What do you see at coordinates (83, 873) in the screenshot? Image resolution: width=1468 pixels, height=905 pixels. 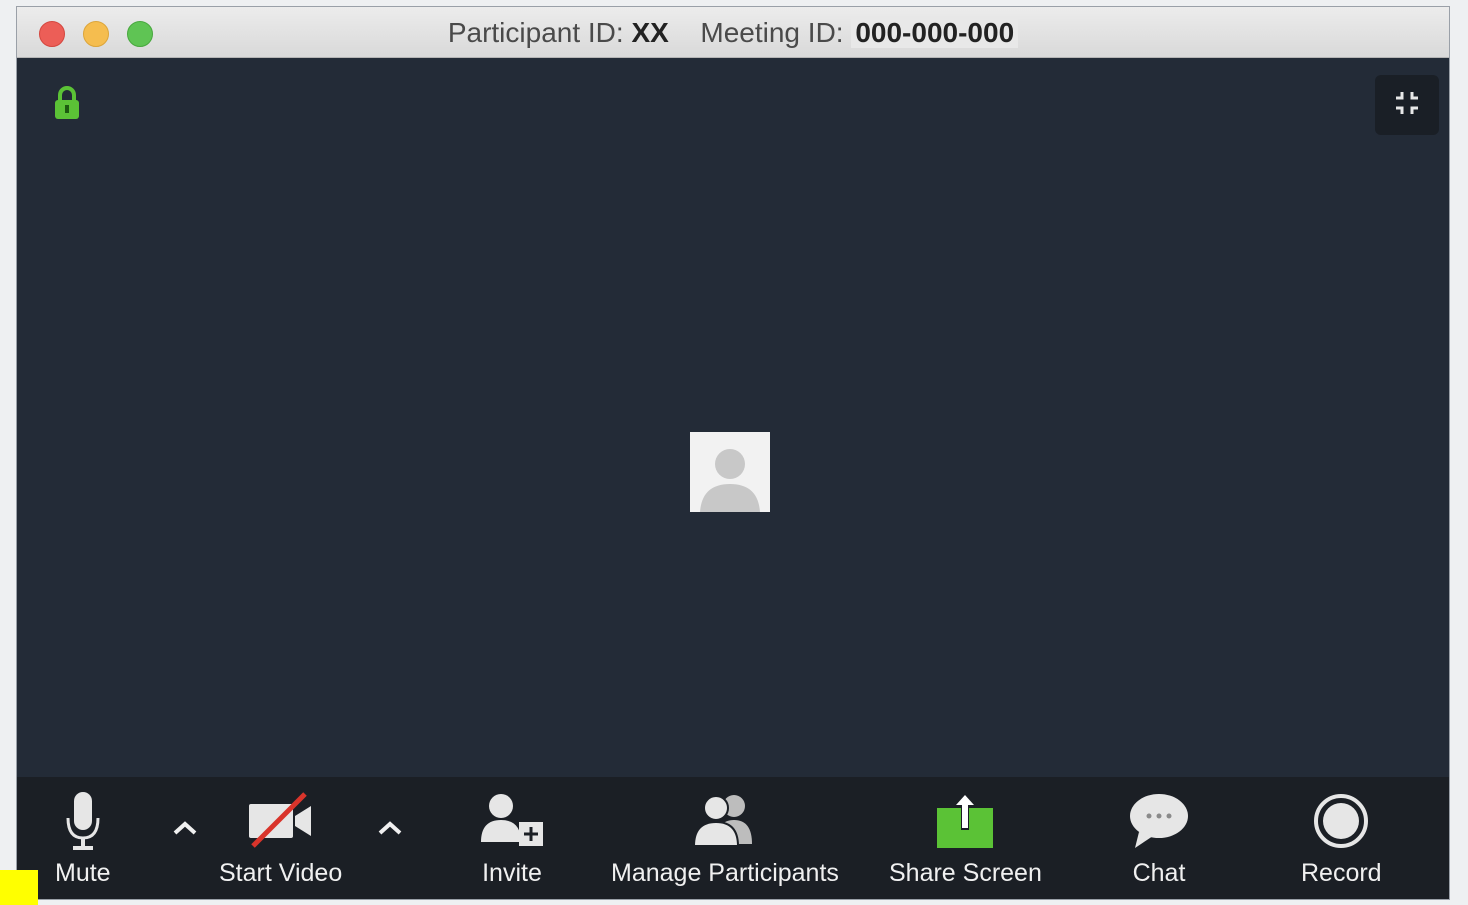 I see `mute-label: Mute` at bounding box center [83, 873].